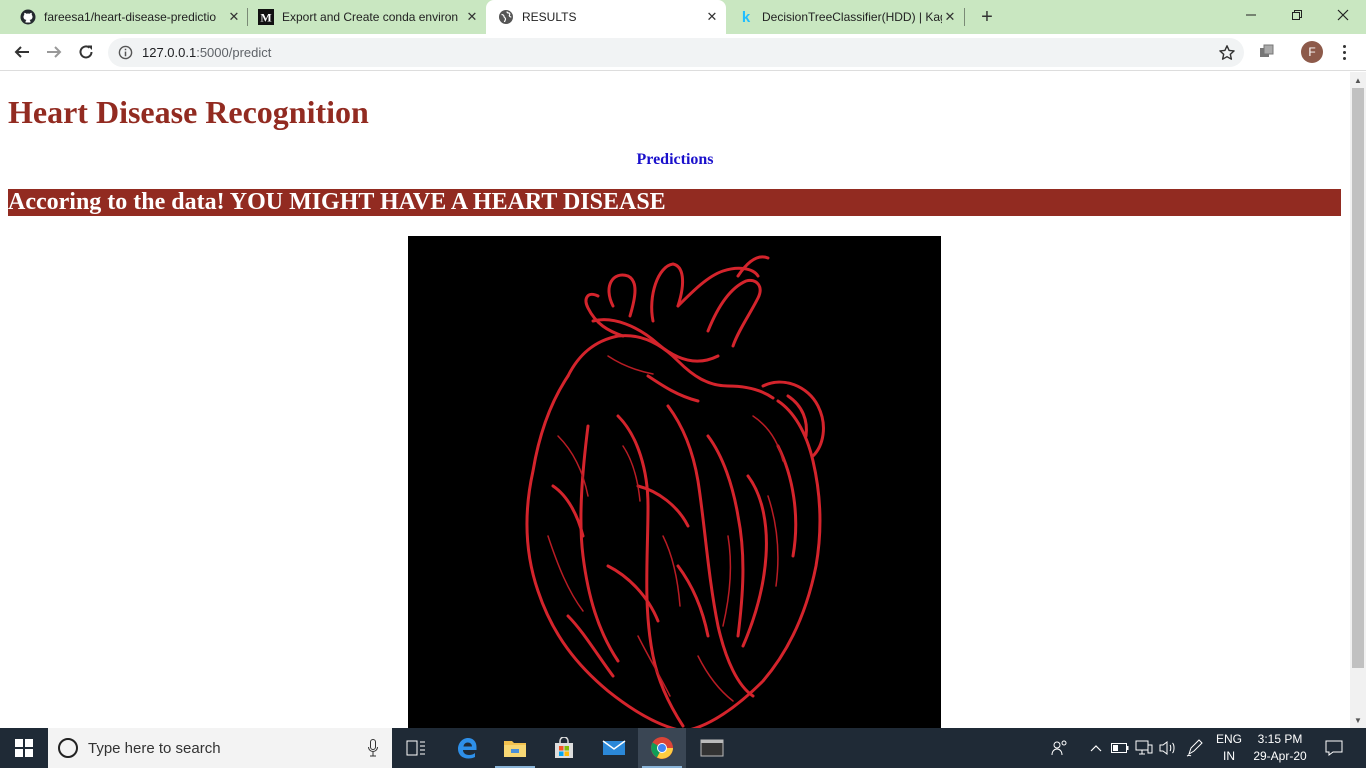 The image size is (1366, 768). I want to click on tab-github: fareesa1/heart-disease-predictio ✕, so click(124, 17).